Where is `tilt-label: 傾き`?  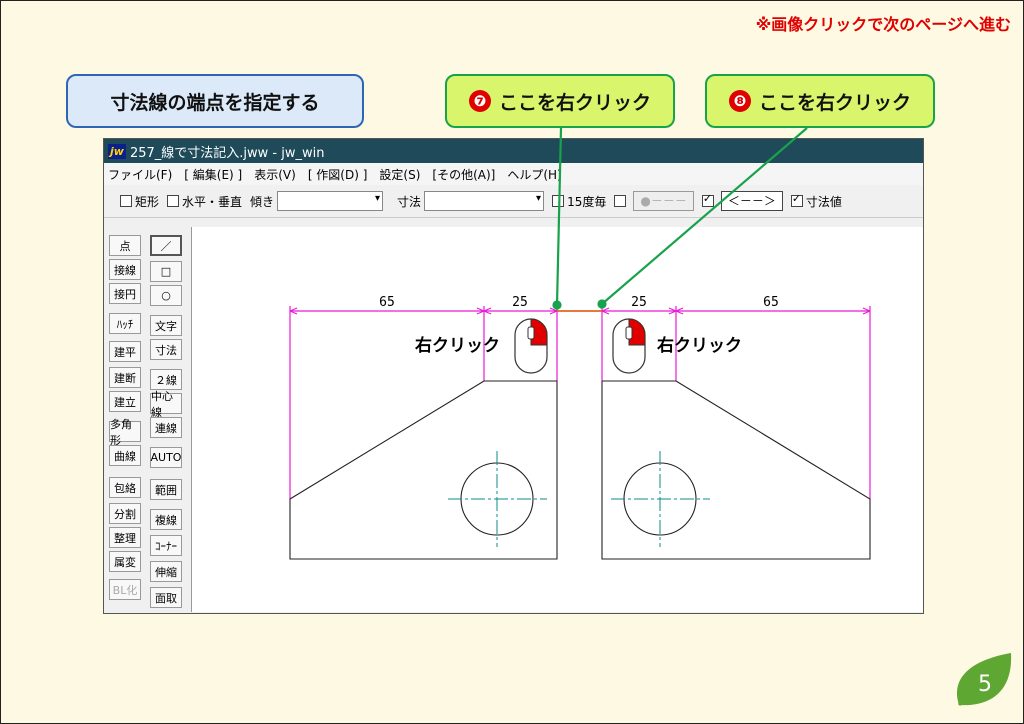 tilt-label: 傾き is located at coordinates (262, 201).